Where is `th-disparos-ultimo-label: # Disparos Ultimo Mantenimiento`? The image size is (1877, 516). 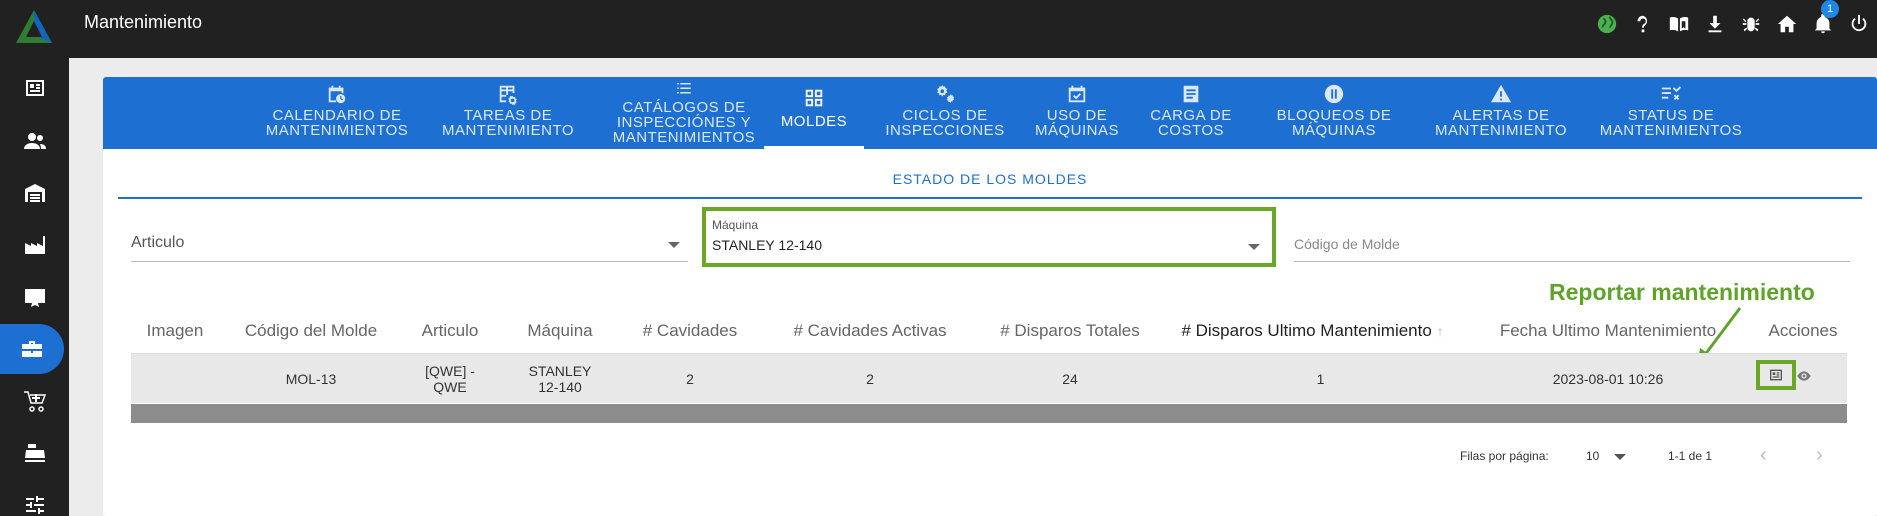 th-disparos-ultimo-label: # Disparos Ultimo Mantenimiento is located at coordinates (1306, 330).